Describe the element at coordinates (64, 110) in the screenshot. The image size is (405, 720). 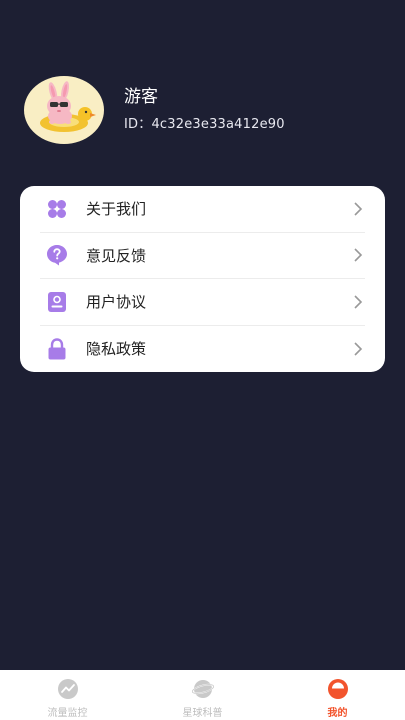
I see `avatar` at that location.